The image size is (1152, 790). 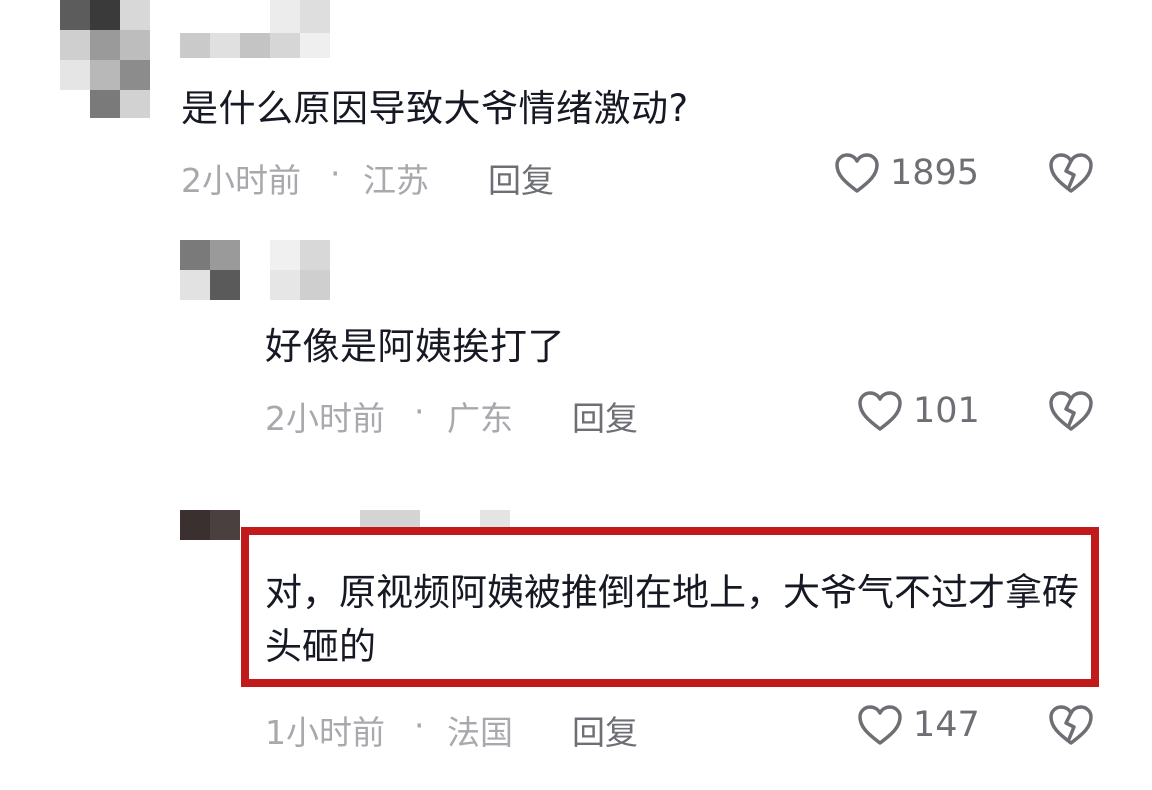 I want to click on comment-text: 是什么原因导致大爷情绪激动?, so click(x=435, y=108).